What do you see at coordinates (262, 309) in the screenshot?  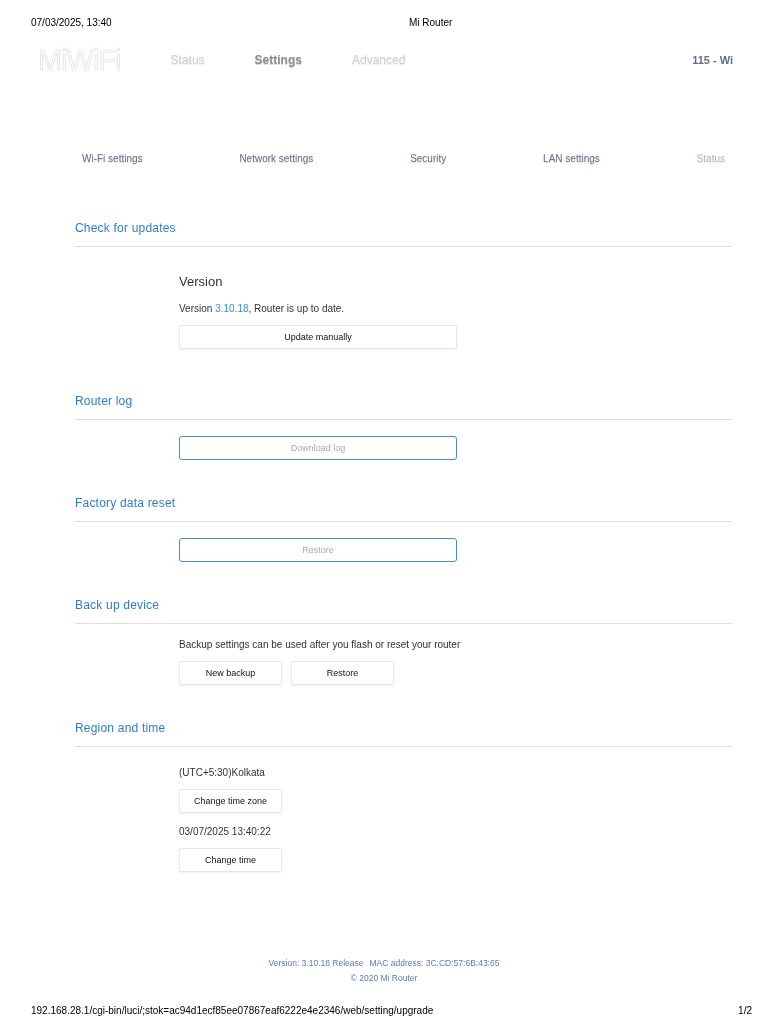 I see `version-status-text: Version 3.10.18, Router is up to date.` at bounding box center [262, 309].